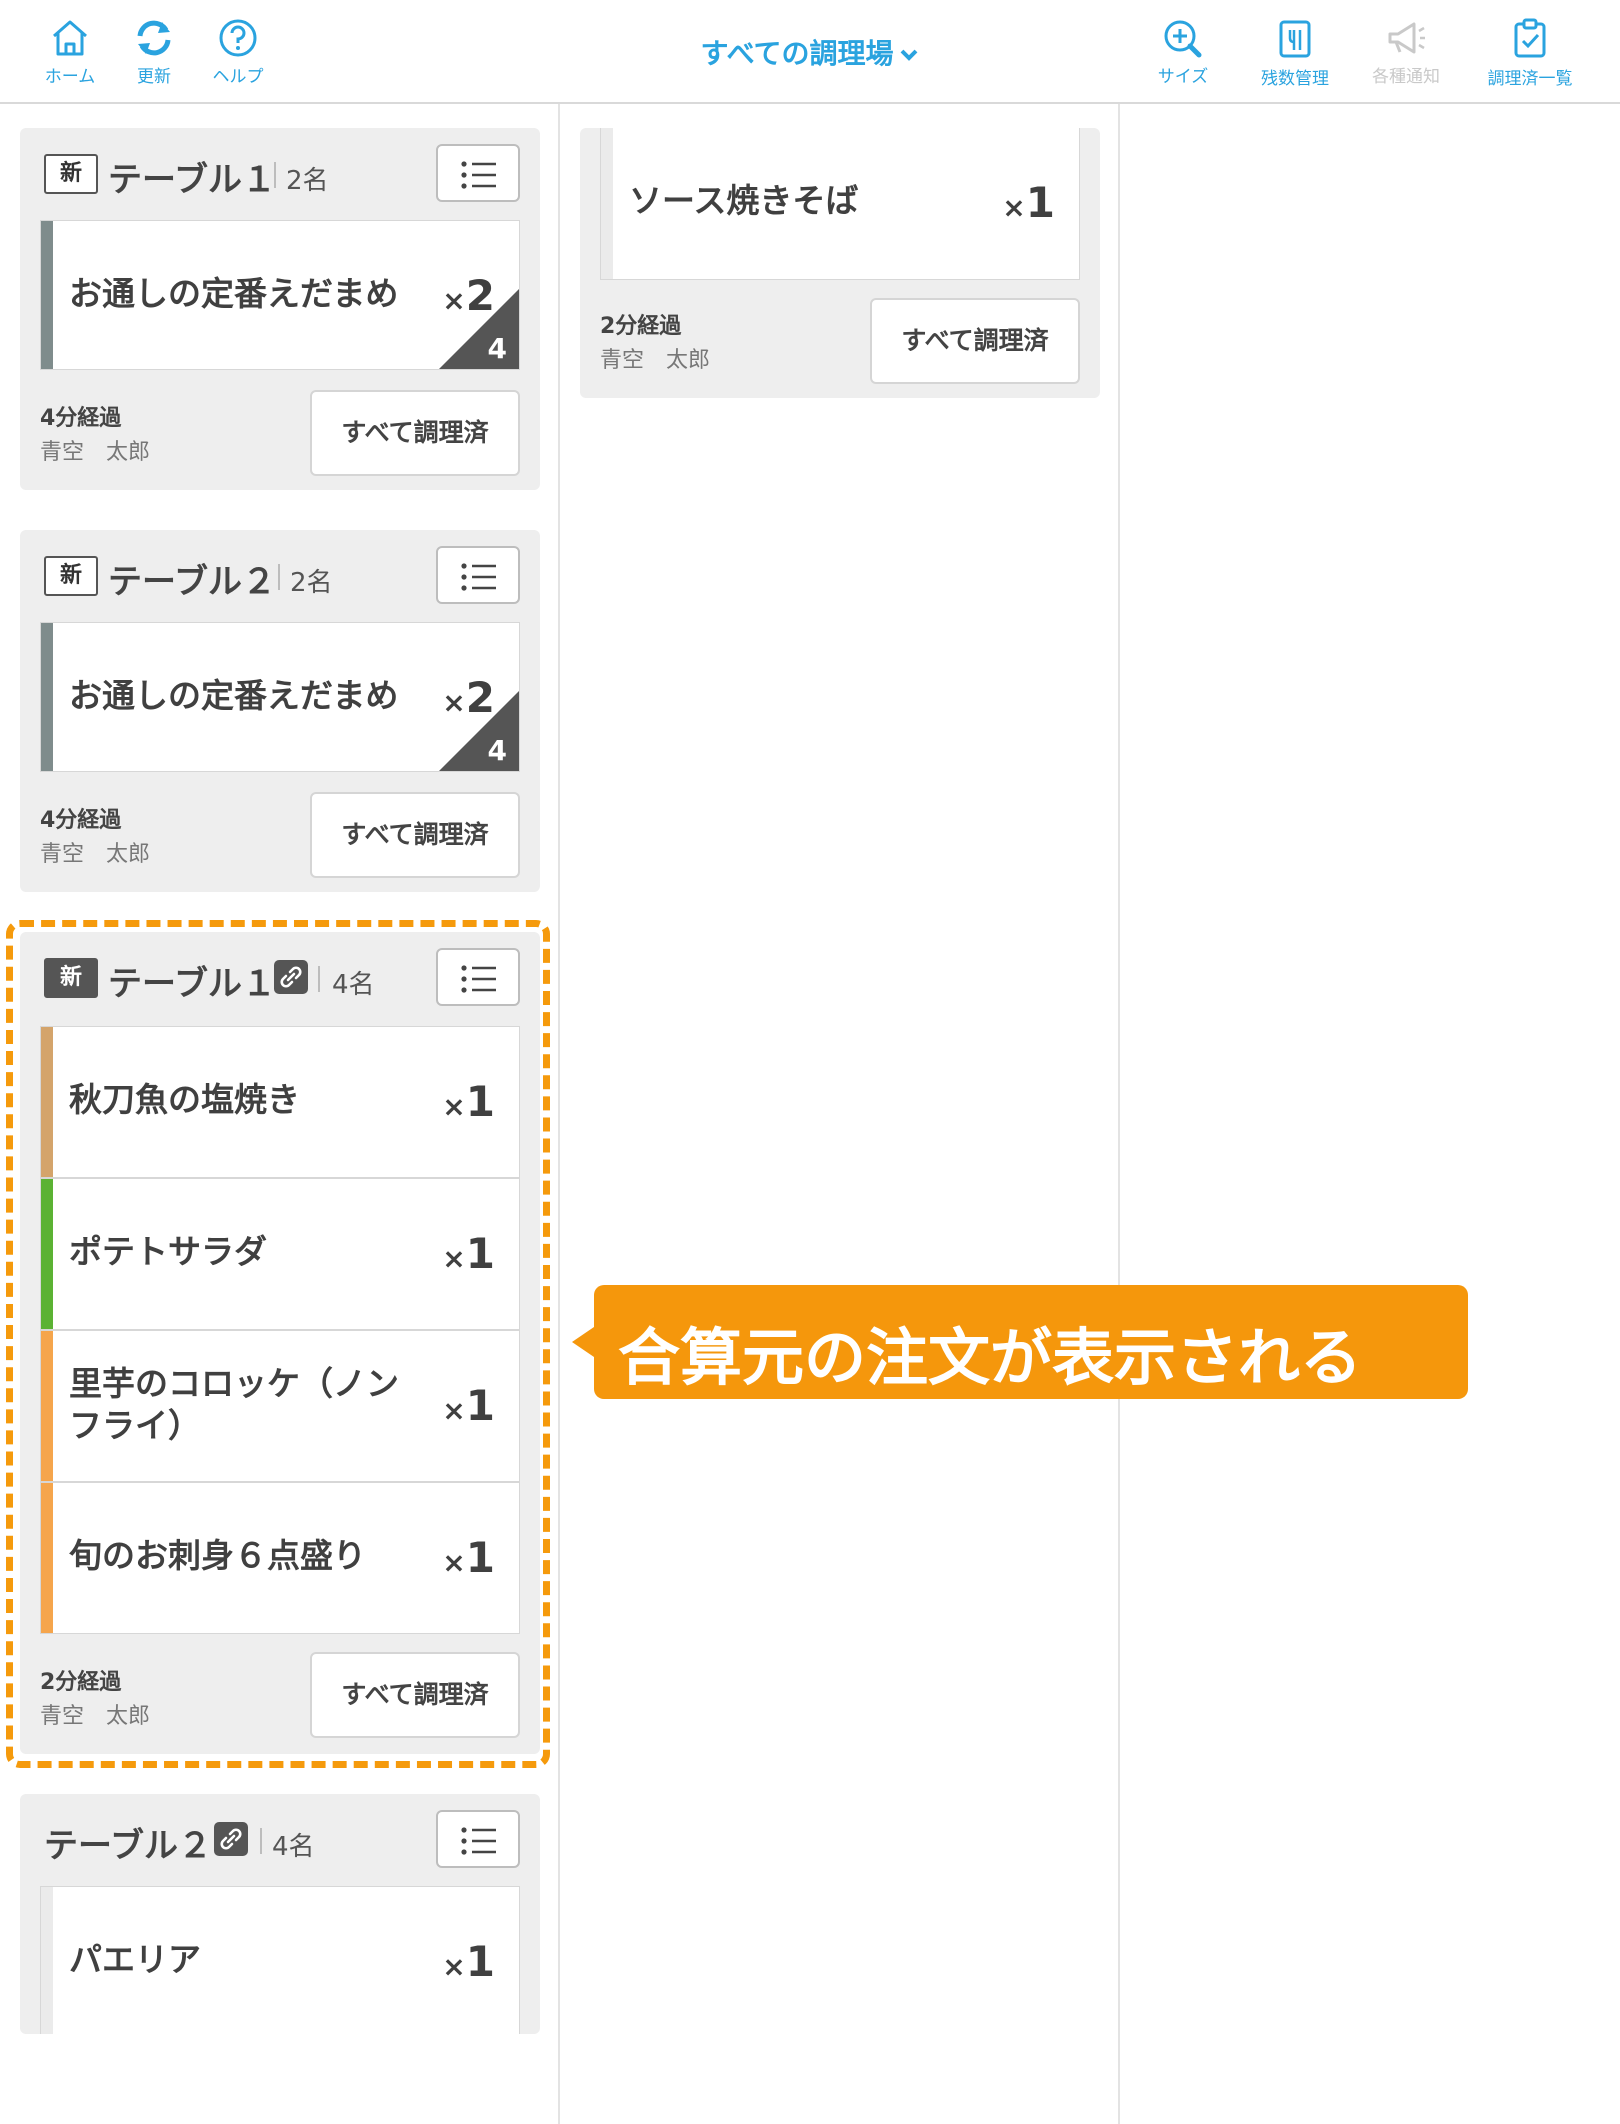 The width and height of the screenshot is (1620, 2124). What do you see at coordinates (70, 38) in the screenshot?
I see `home-icon` at bounding box center [70, 38].